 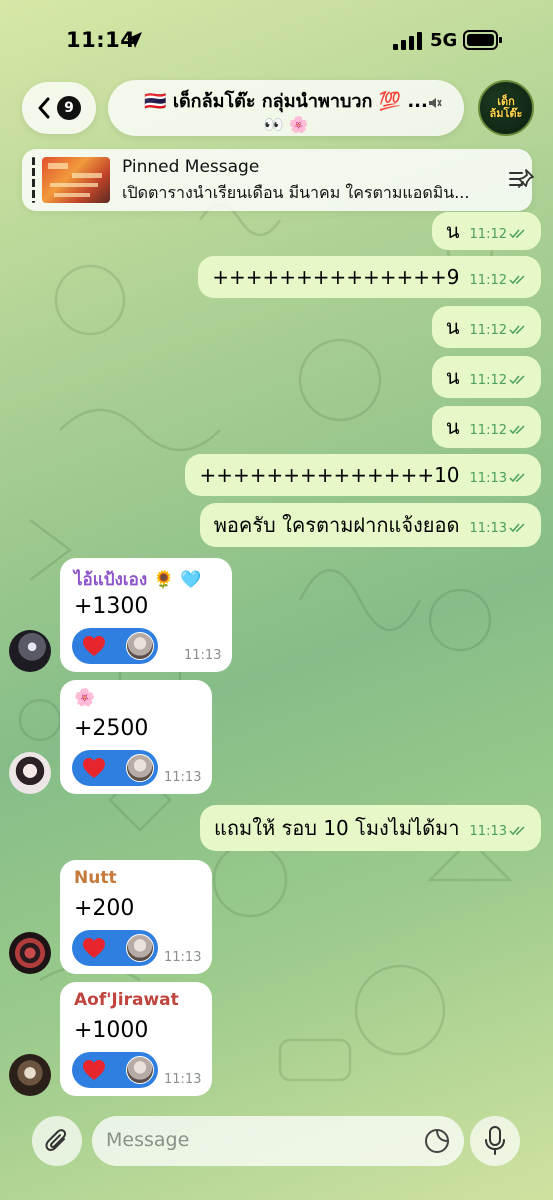 I want to click on outgoing-message: ++++++++++++++9 11:12, so click(x=369, y=277).